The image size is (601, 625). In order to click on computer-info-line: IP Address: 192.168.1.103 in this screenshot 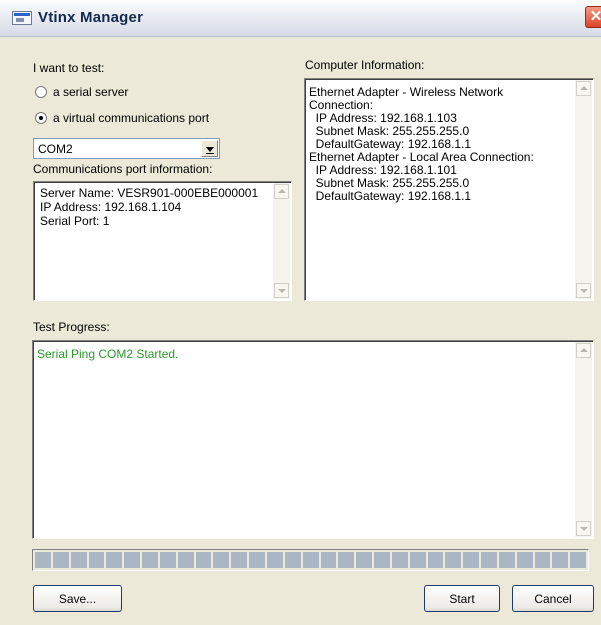, I will do `click(383, 118)`.